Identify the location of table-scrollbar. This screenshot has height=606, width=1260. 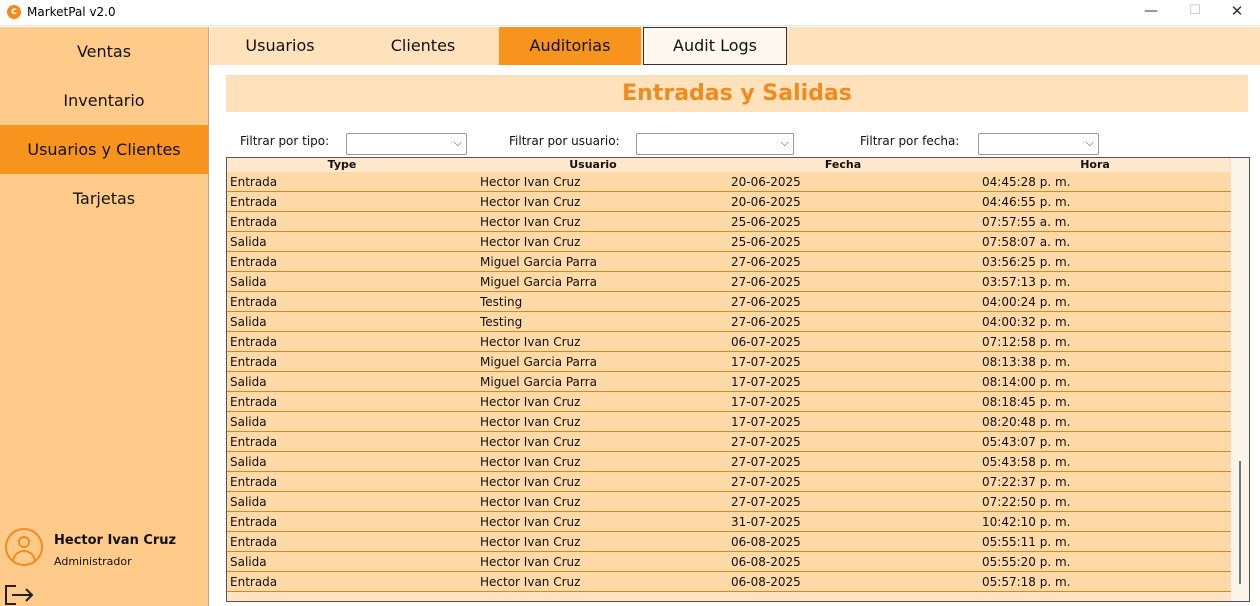
(1240, 379).